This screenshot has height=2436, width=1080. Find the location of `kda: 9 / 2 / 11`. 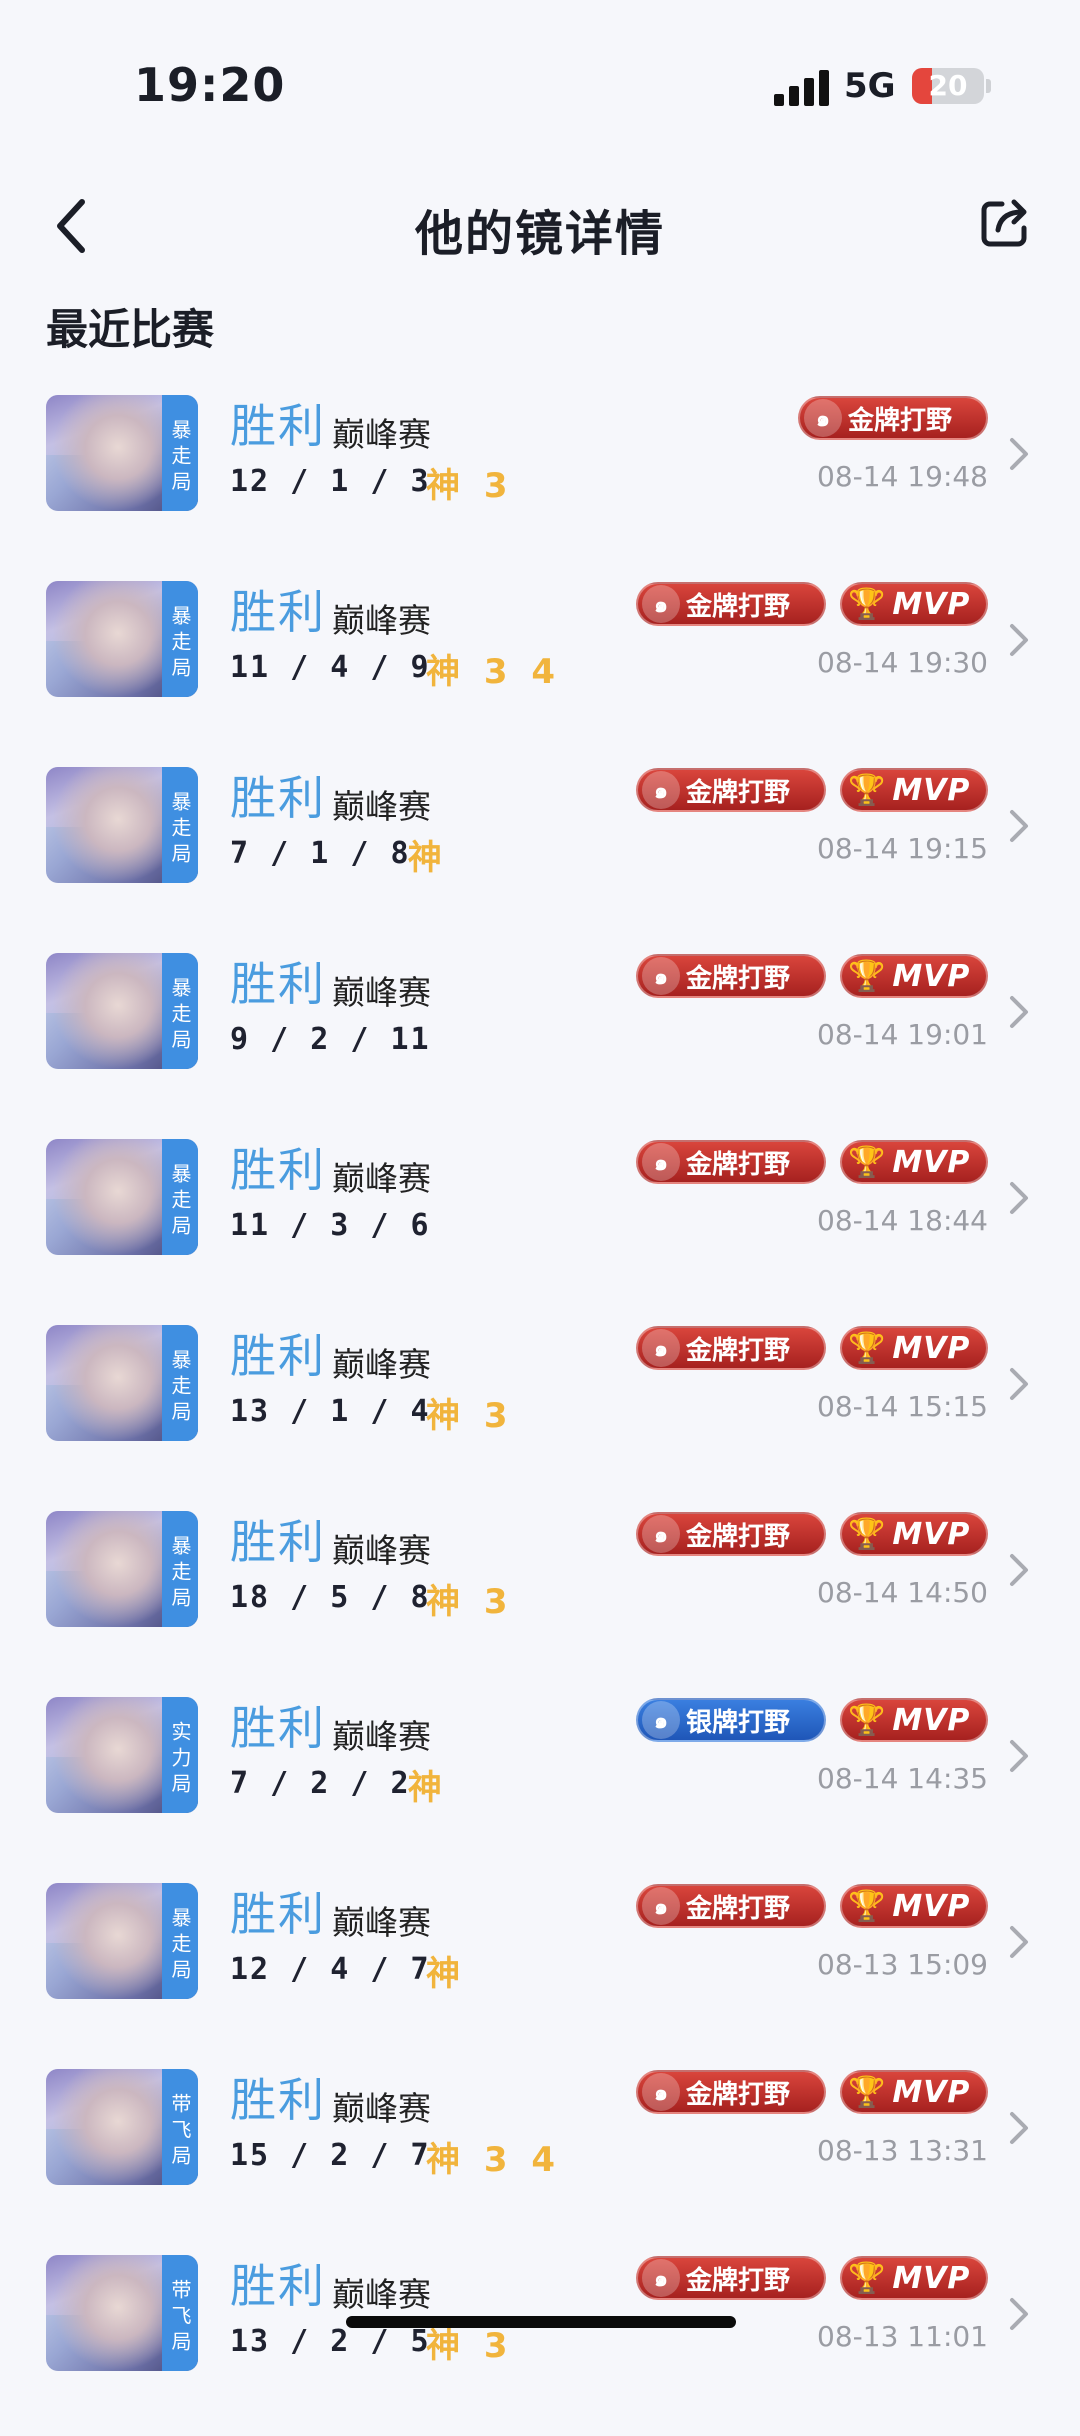

kda: 9 / 2 / 11 is located at coordinates (330, 1039).